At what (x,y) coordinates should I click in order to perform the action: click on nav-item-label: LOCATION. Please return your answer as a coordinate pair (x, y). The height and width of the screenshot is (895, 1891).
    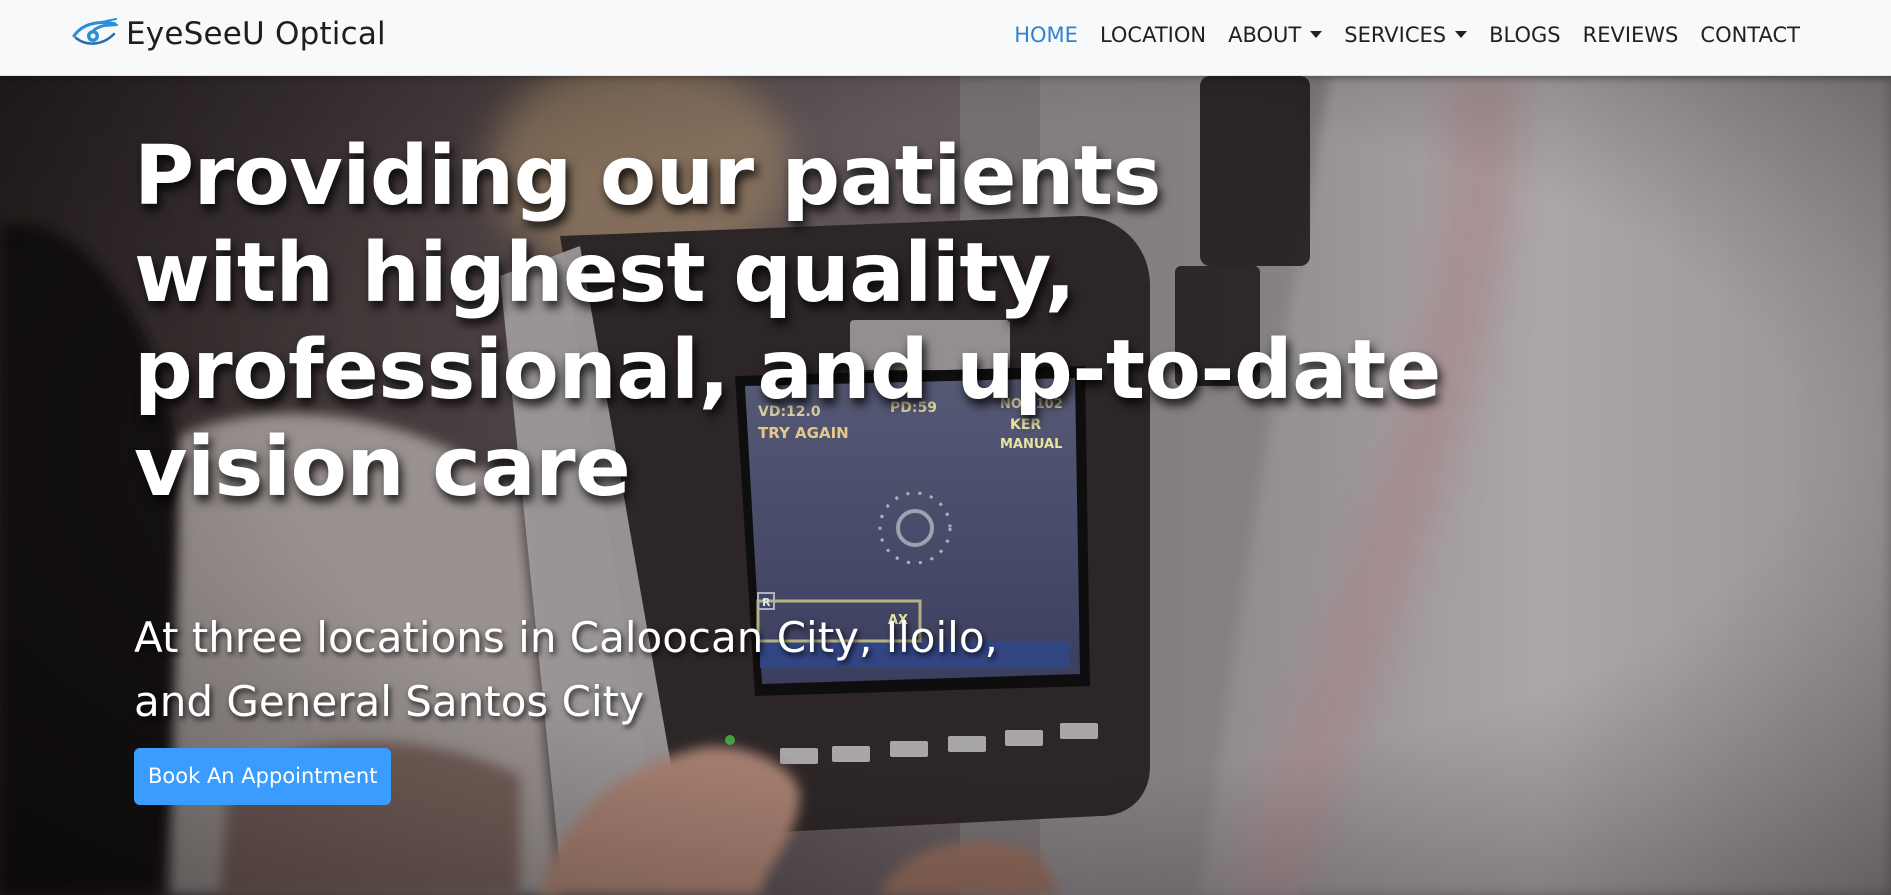
    Looking at the image, I should click on (1153, 35).